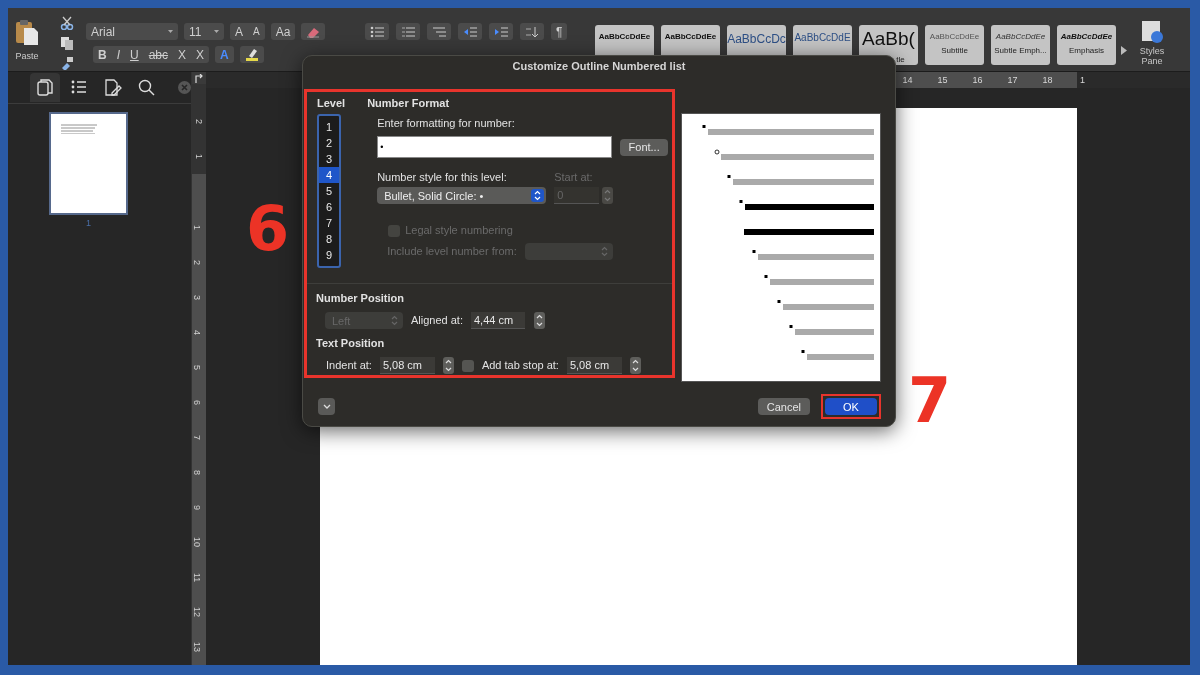 This screenshot has height=675, width=1200. Describe the element at coordinates (495, 147) in the screenshot. I see `number-format-field: •` at that location.